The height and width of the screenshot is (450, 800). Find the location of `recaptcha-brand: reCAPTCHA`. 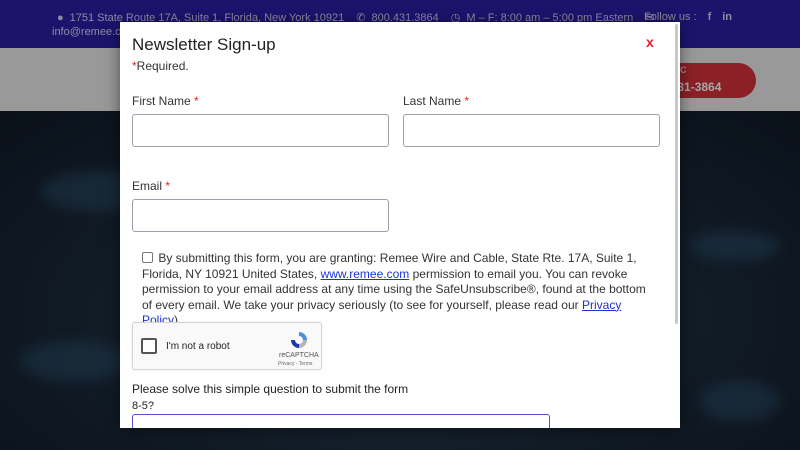

recaptcha-brand: reCAPTCHA is located at coordinates (299, 355).